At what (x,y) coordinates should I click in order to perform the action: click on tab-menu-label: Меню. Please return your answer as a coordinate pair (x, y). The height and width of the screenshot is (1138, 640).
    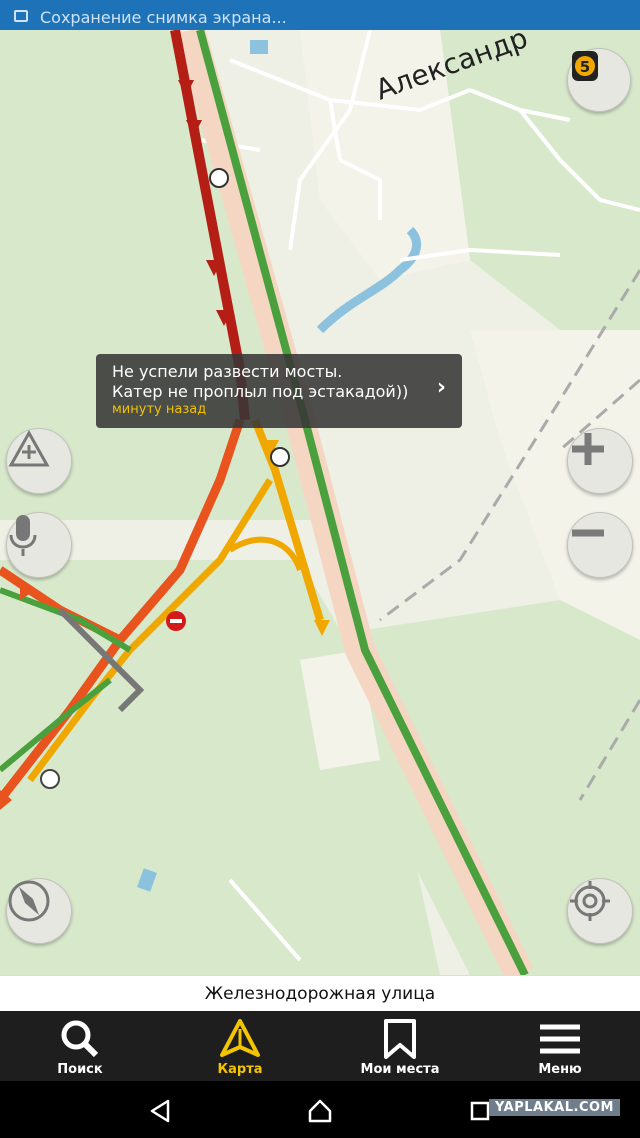
    Looking at the image, I should click on (560, 1069).